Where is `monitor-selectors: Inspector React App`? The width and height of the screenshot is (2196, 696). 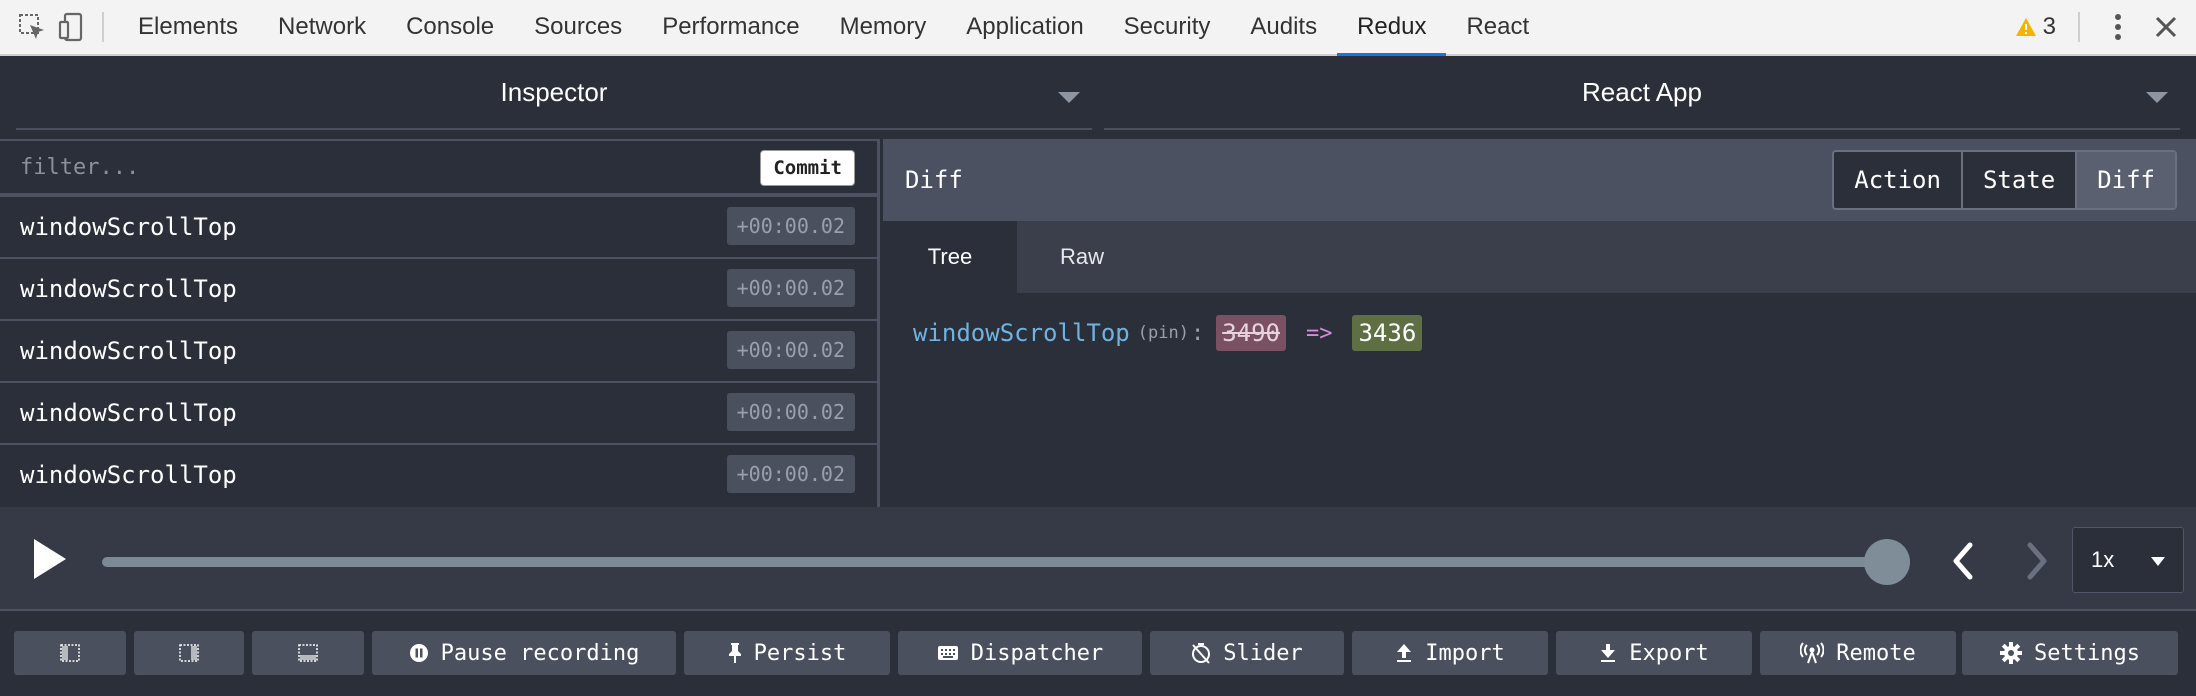 monitor-selectors: Inspector React App is located at coordinates (1098, 98).